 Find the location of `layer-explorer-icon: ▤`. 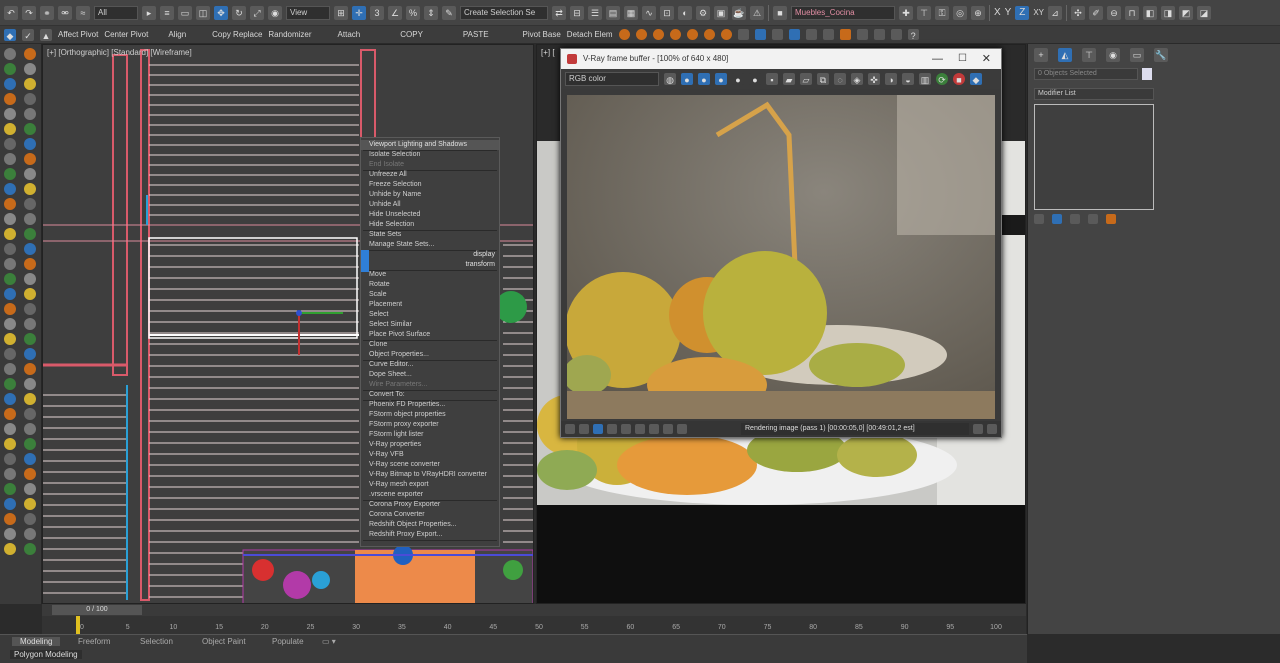

layer-explorer-icon: ▤ is located at coordinates (613, 12).